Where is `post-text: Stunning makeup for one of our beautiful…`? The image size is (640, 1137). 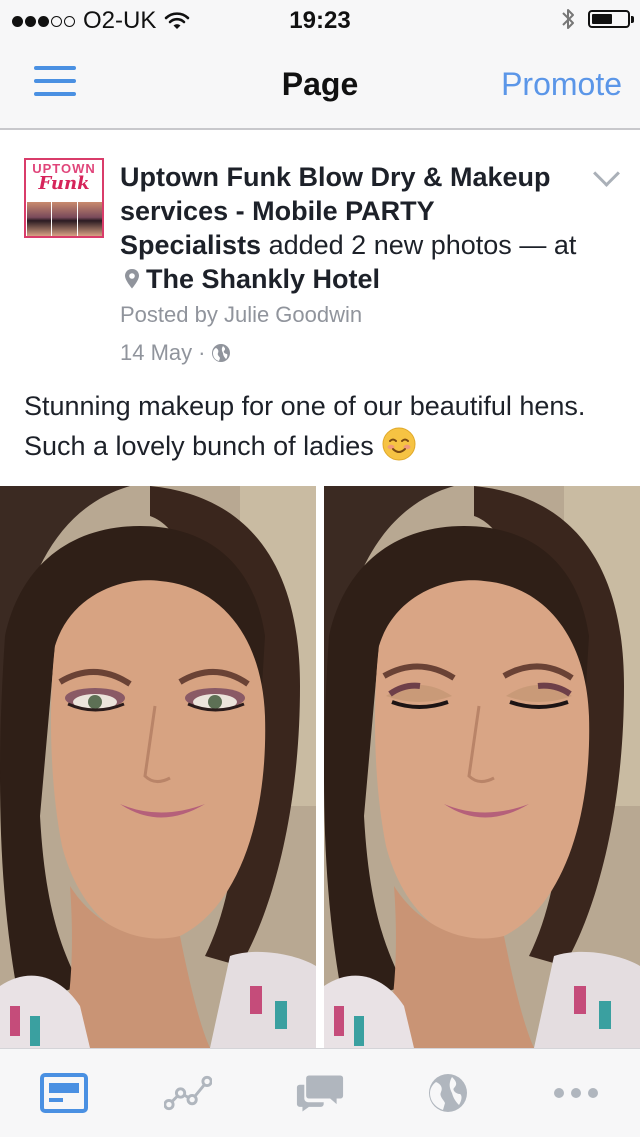
post-text: Stunning makeup for one of our beautiful… is located at coordinates (305, 426).